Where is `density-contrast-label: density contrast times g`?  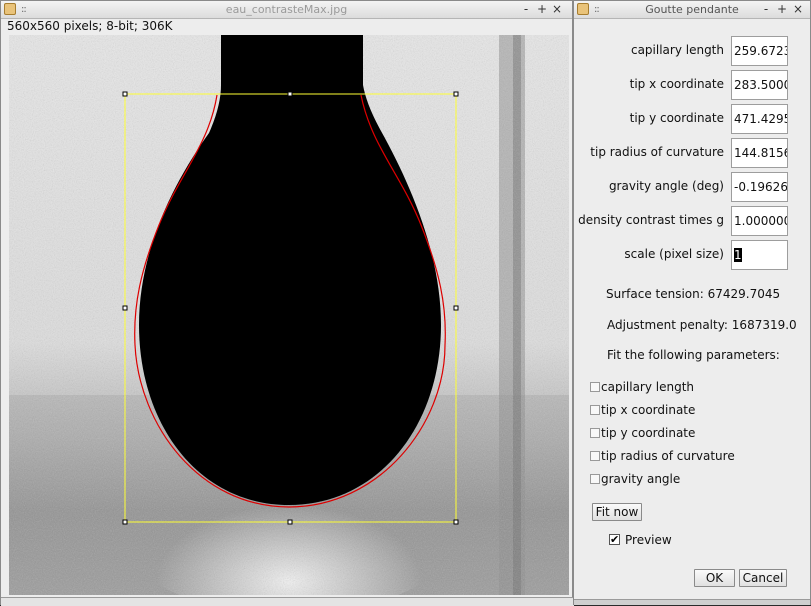 density-contrast-label: density contrast times g is located at coordinates (651, 220).